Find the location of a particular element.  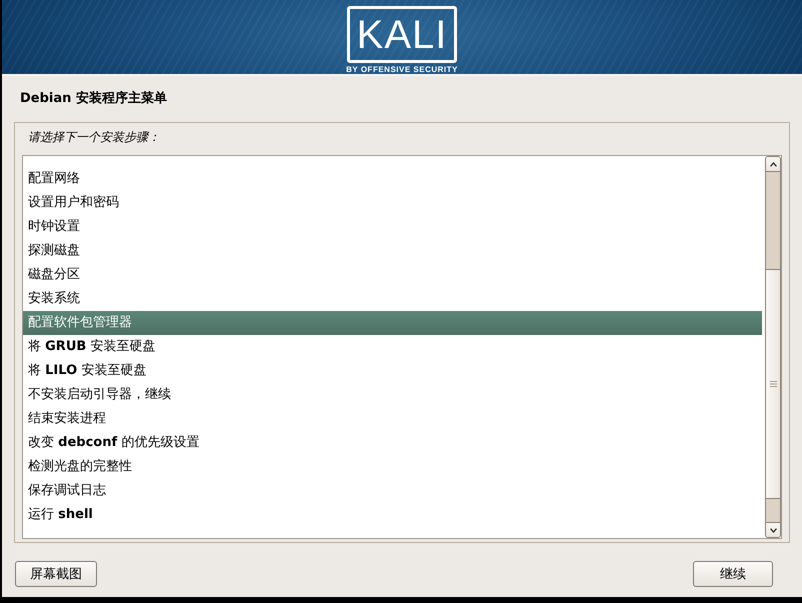

menu-item: 探测磁盘 is located at coordinates (392, 251).